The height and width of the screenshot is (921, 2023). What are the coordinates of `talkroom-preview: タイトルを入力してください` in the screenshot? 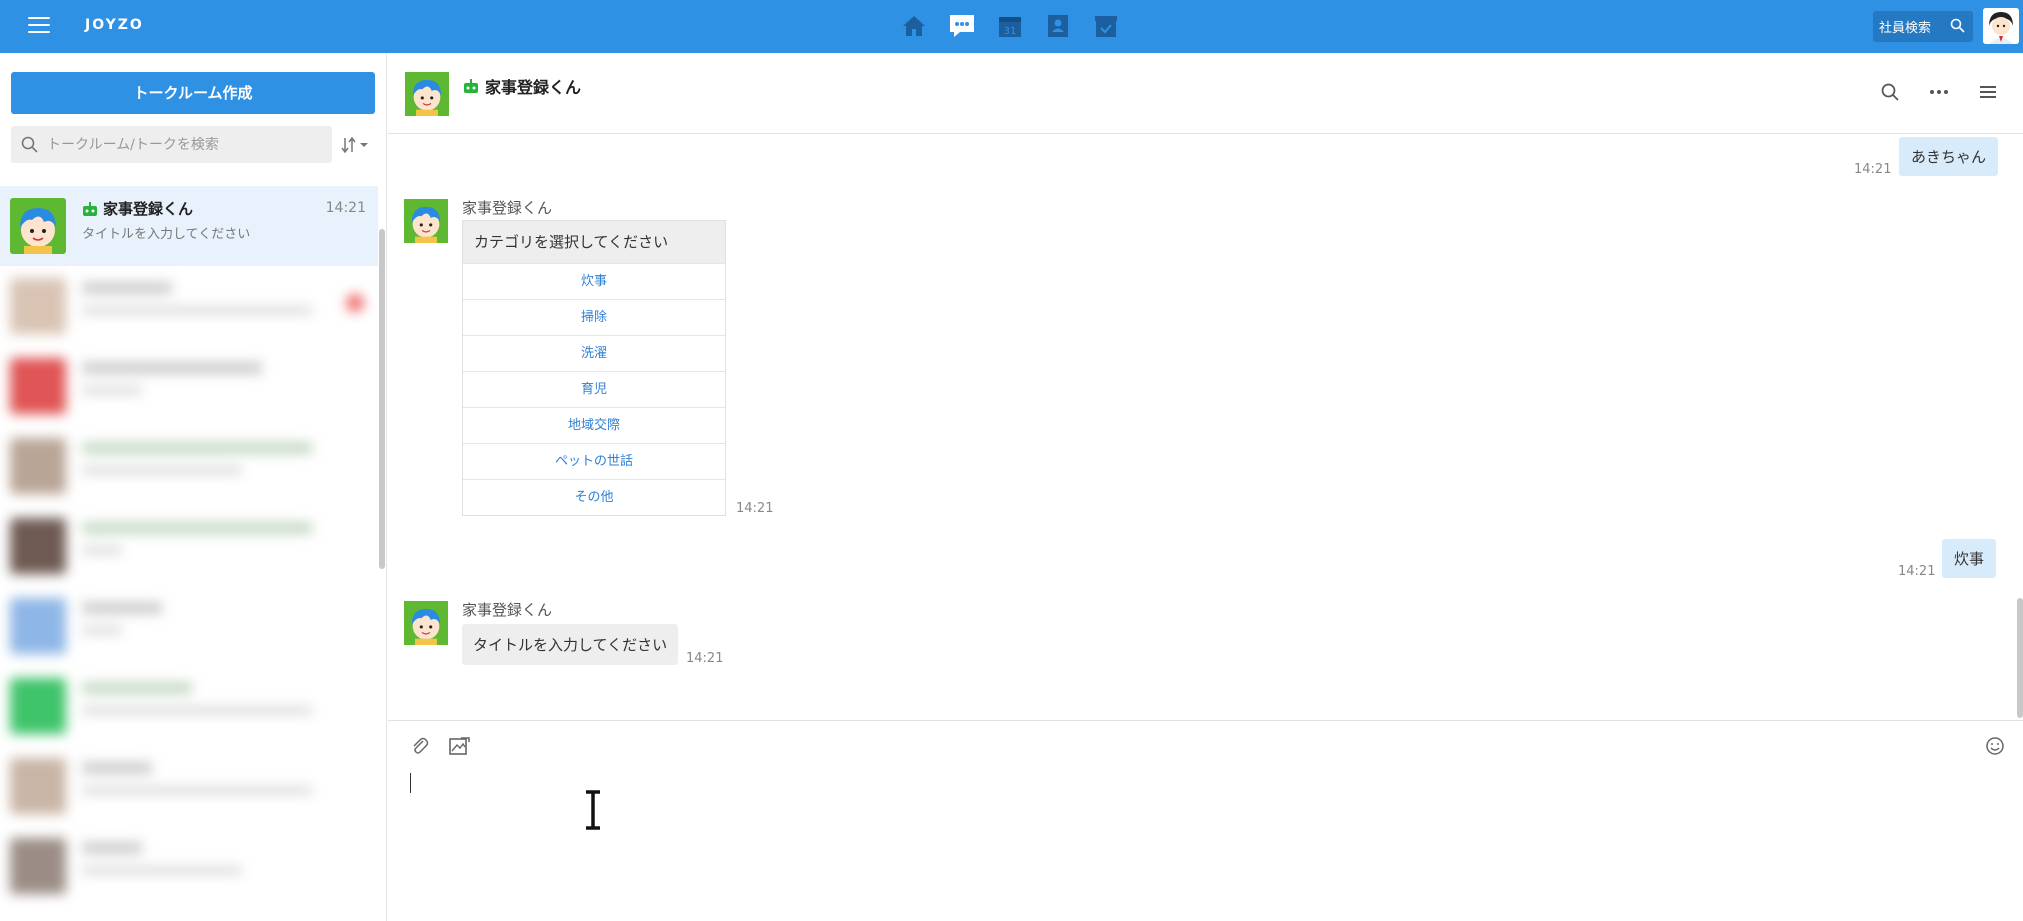 It's located at (166, 234).